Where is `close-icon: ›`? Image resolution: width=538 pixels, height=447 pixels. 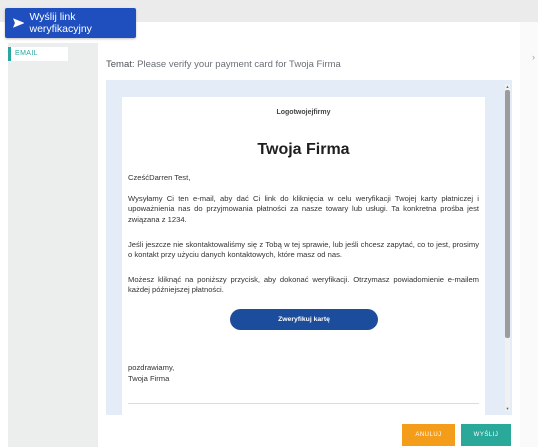
close-icon: › is located at coordinates (533, 57).